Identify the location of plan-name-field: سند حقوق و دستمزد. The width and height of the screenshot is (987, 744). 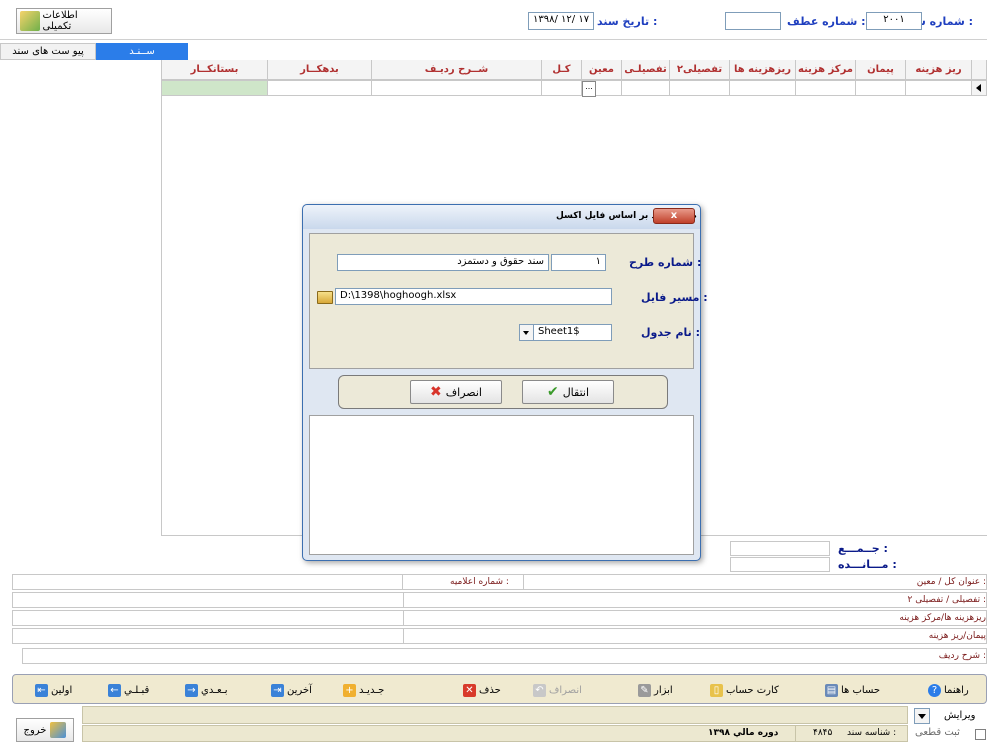
(443, 262).